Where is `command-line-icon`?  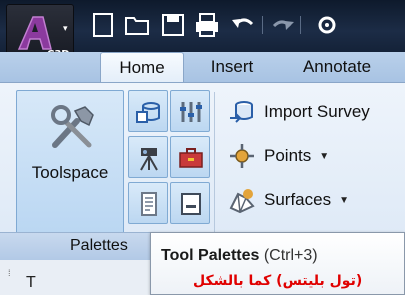
command-line-icon is located at coordinates (191, 204).